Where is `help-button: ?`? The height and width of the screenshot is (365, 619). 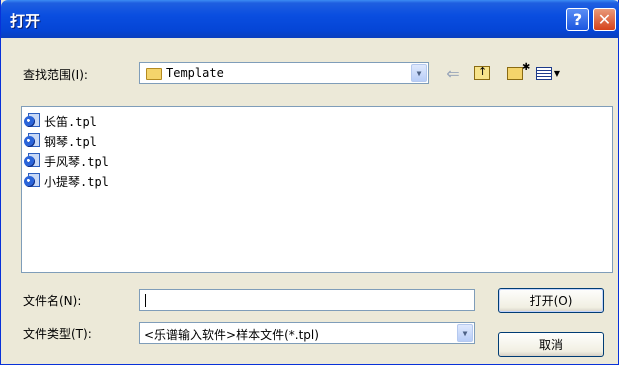 help-button: ? is located at coordinates (577, 19).